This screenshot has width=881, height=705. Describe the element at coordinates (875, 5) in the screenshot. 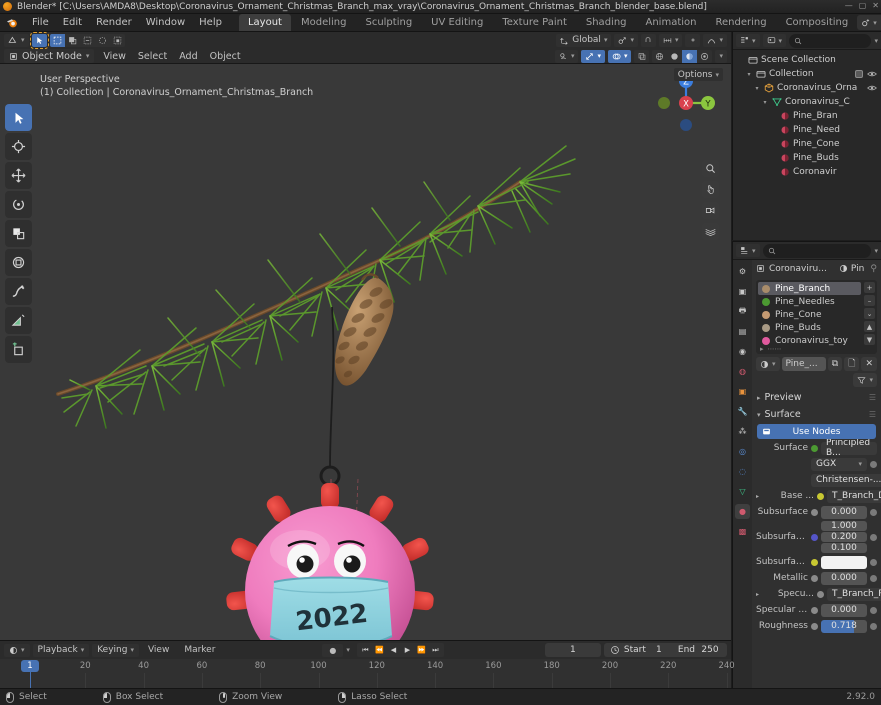

I see `close-button: ✕` at that location.